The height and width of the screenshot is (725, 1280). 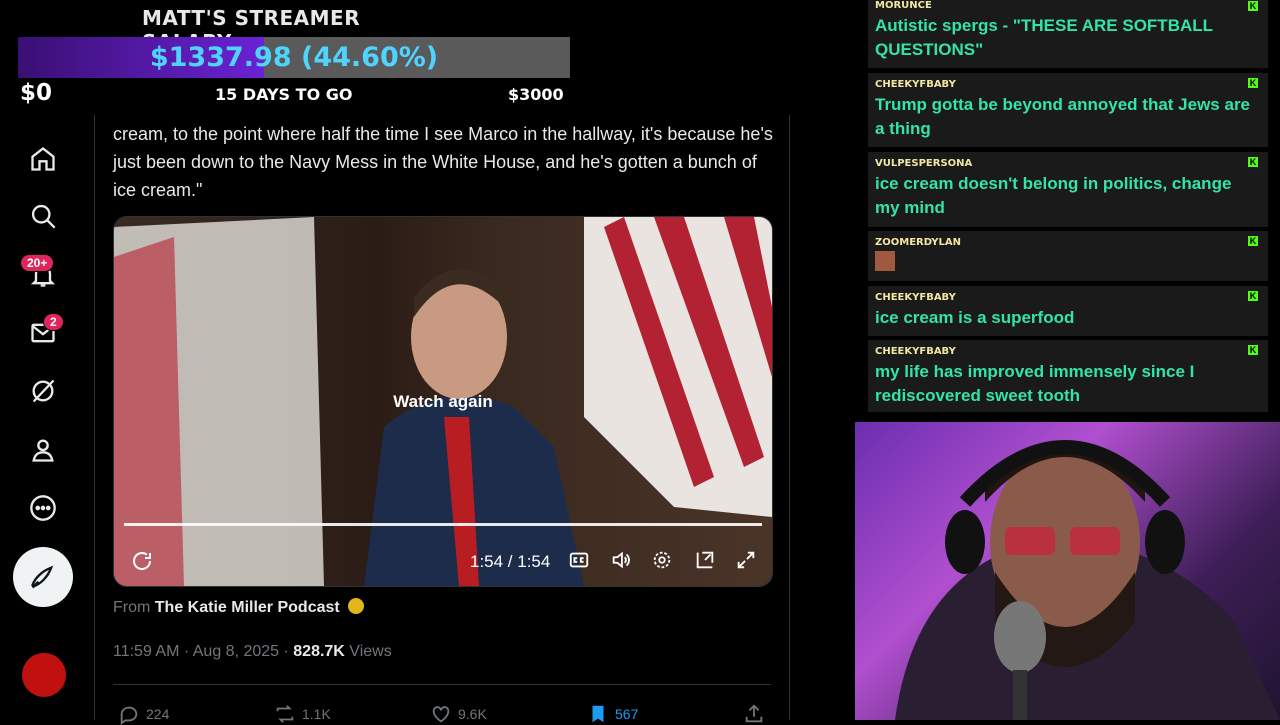 I want to click on post-icon, so click(x=42, y=577).